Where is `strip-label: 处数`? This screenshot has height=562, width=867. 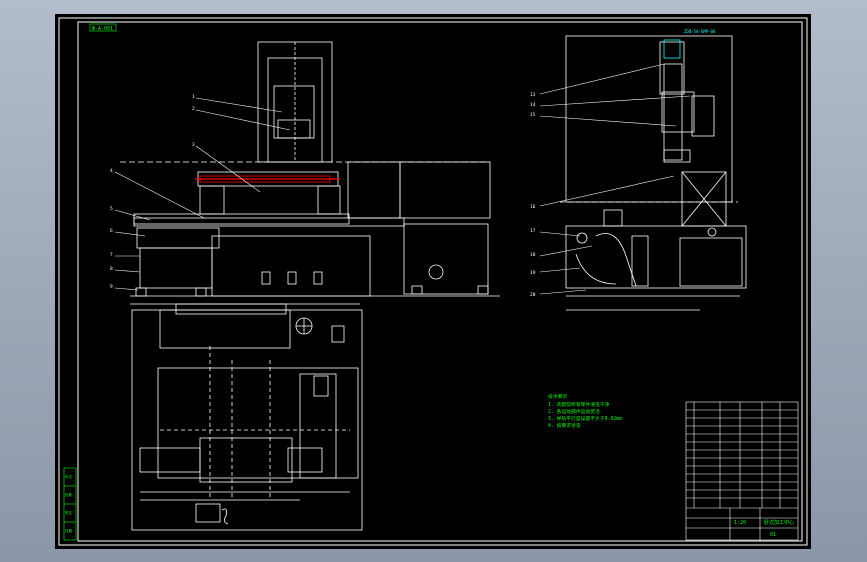 strip-label: 处数 is located at coordinates (68, 494).